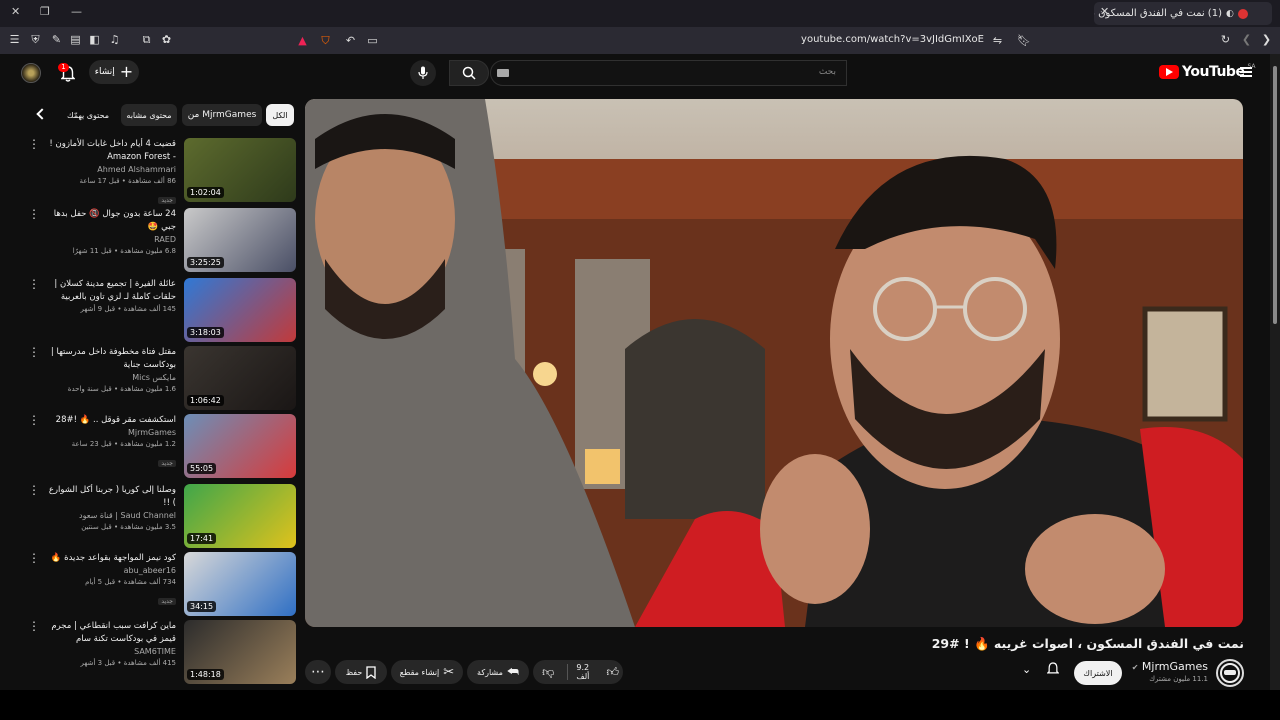 The width and height of the screenshot is (1280, 720). I want to click on create-button: إنشاء +, so click(114, 72).